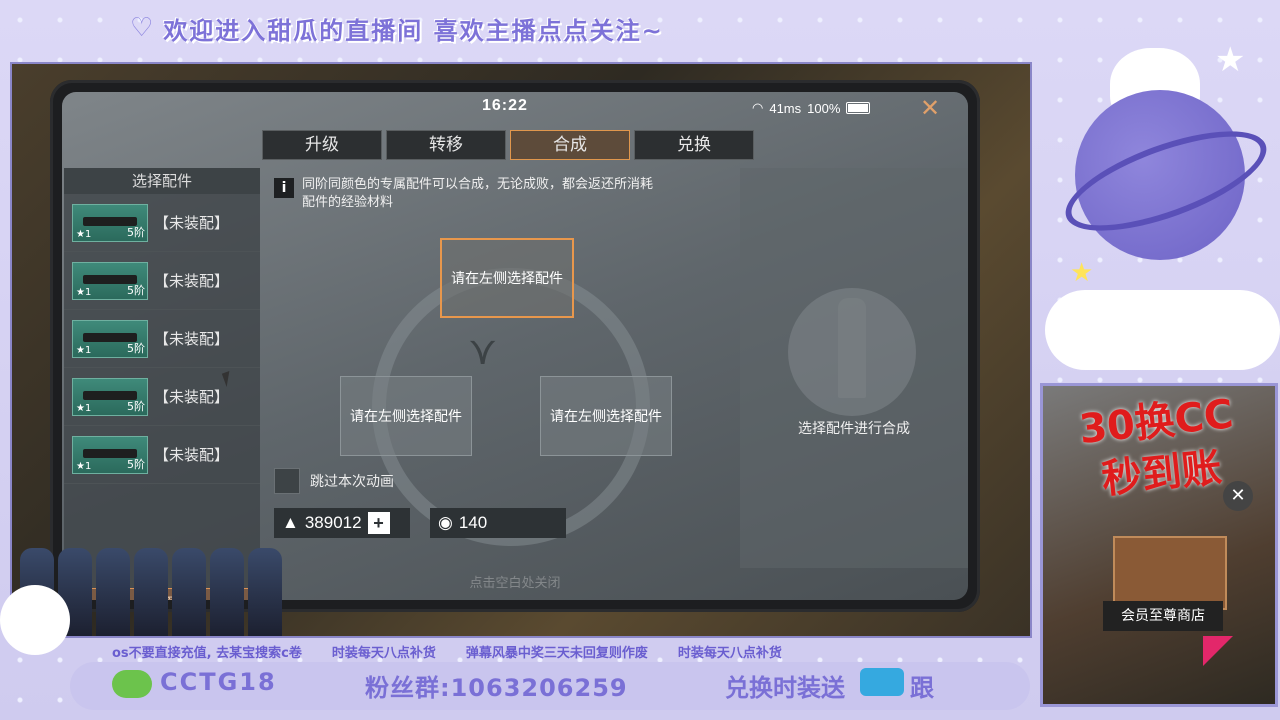  What do you see at coordinates (1163, 616) in the screenshot?
I see `ad-shop-label: 会员至尊商店` at bounding box center [1163, 616].